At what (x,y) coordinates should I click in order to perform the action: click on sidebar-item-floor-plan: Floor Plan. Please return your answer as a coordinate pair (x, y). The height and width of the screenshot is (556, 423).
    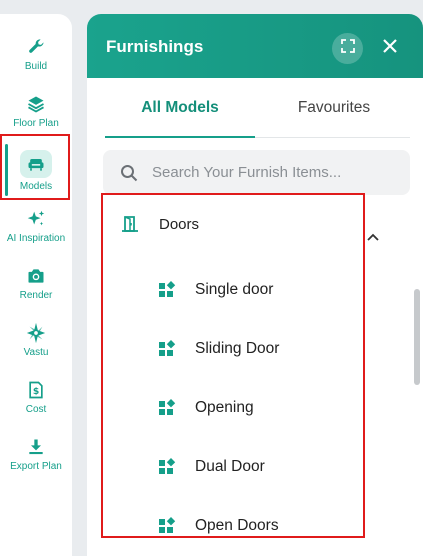
    Looking at the image, I should click on (36, 113).